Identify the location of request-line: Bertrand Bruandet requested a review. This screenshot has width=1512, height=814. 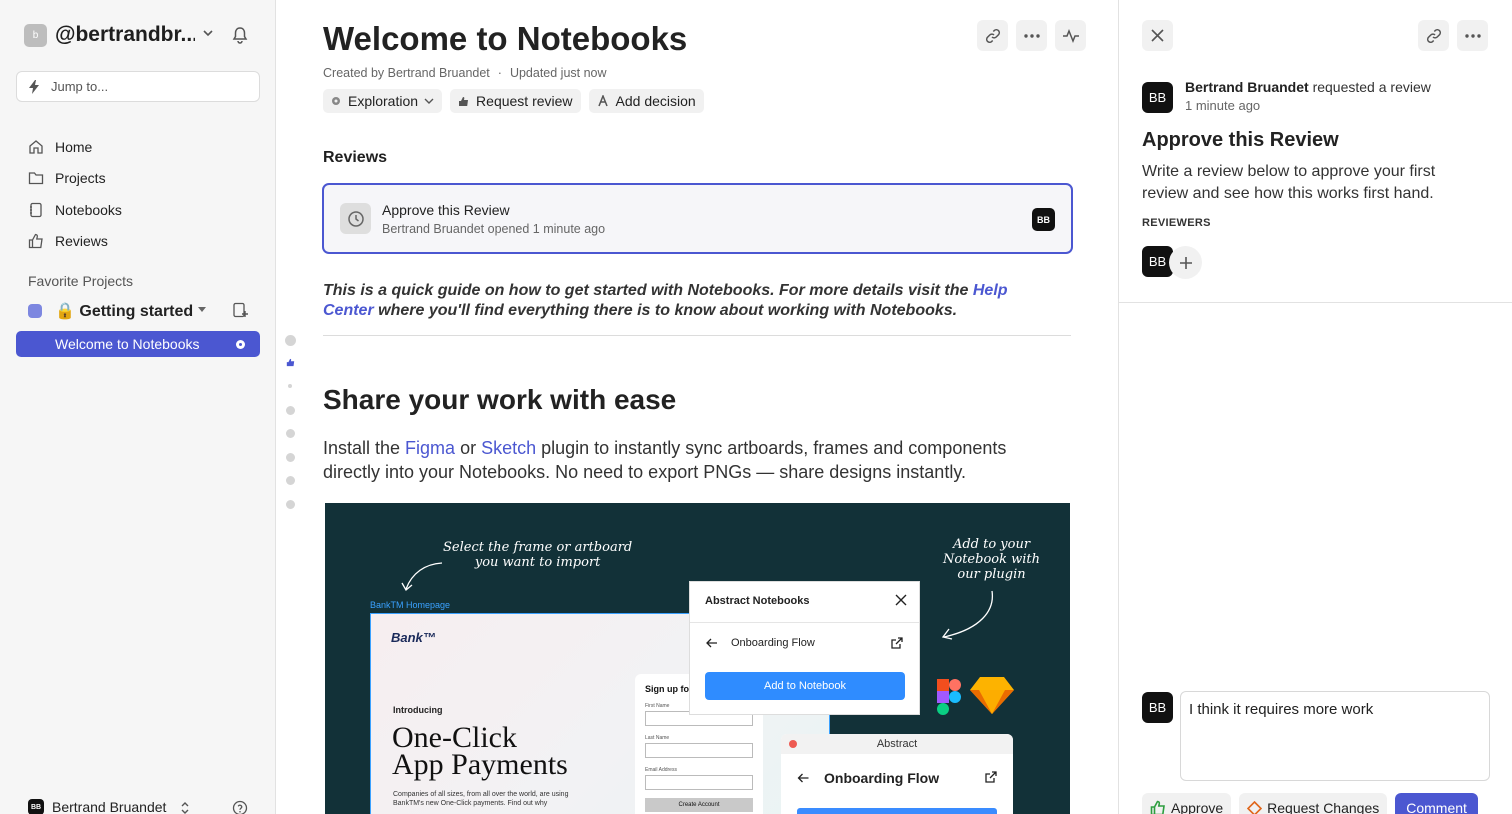
(1308, 87).